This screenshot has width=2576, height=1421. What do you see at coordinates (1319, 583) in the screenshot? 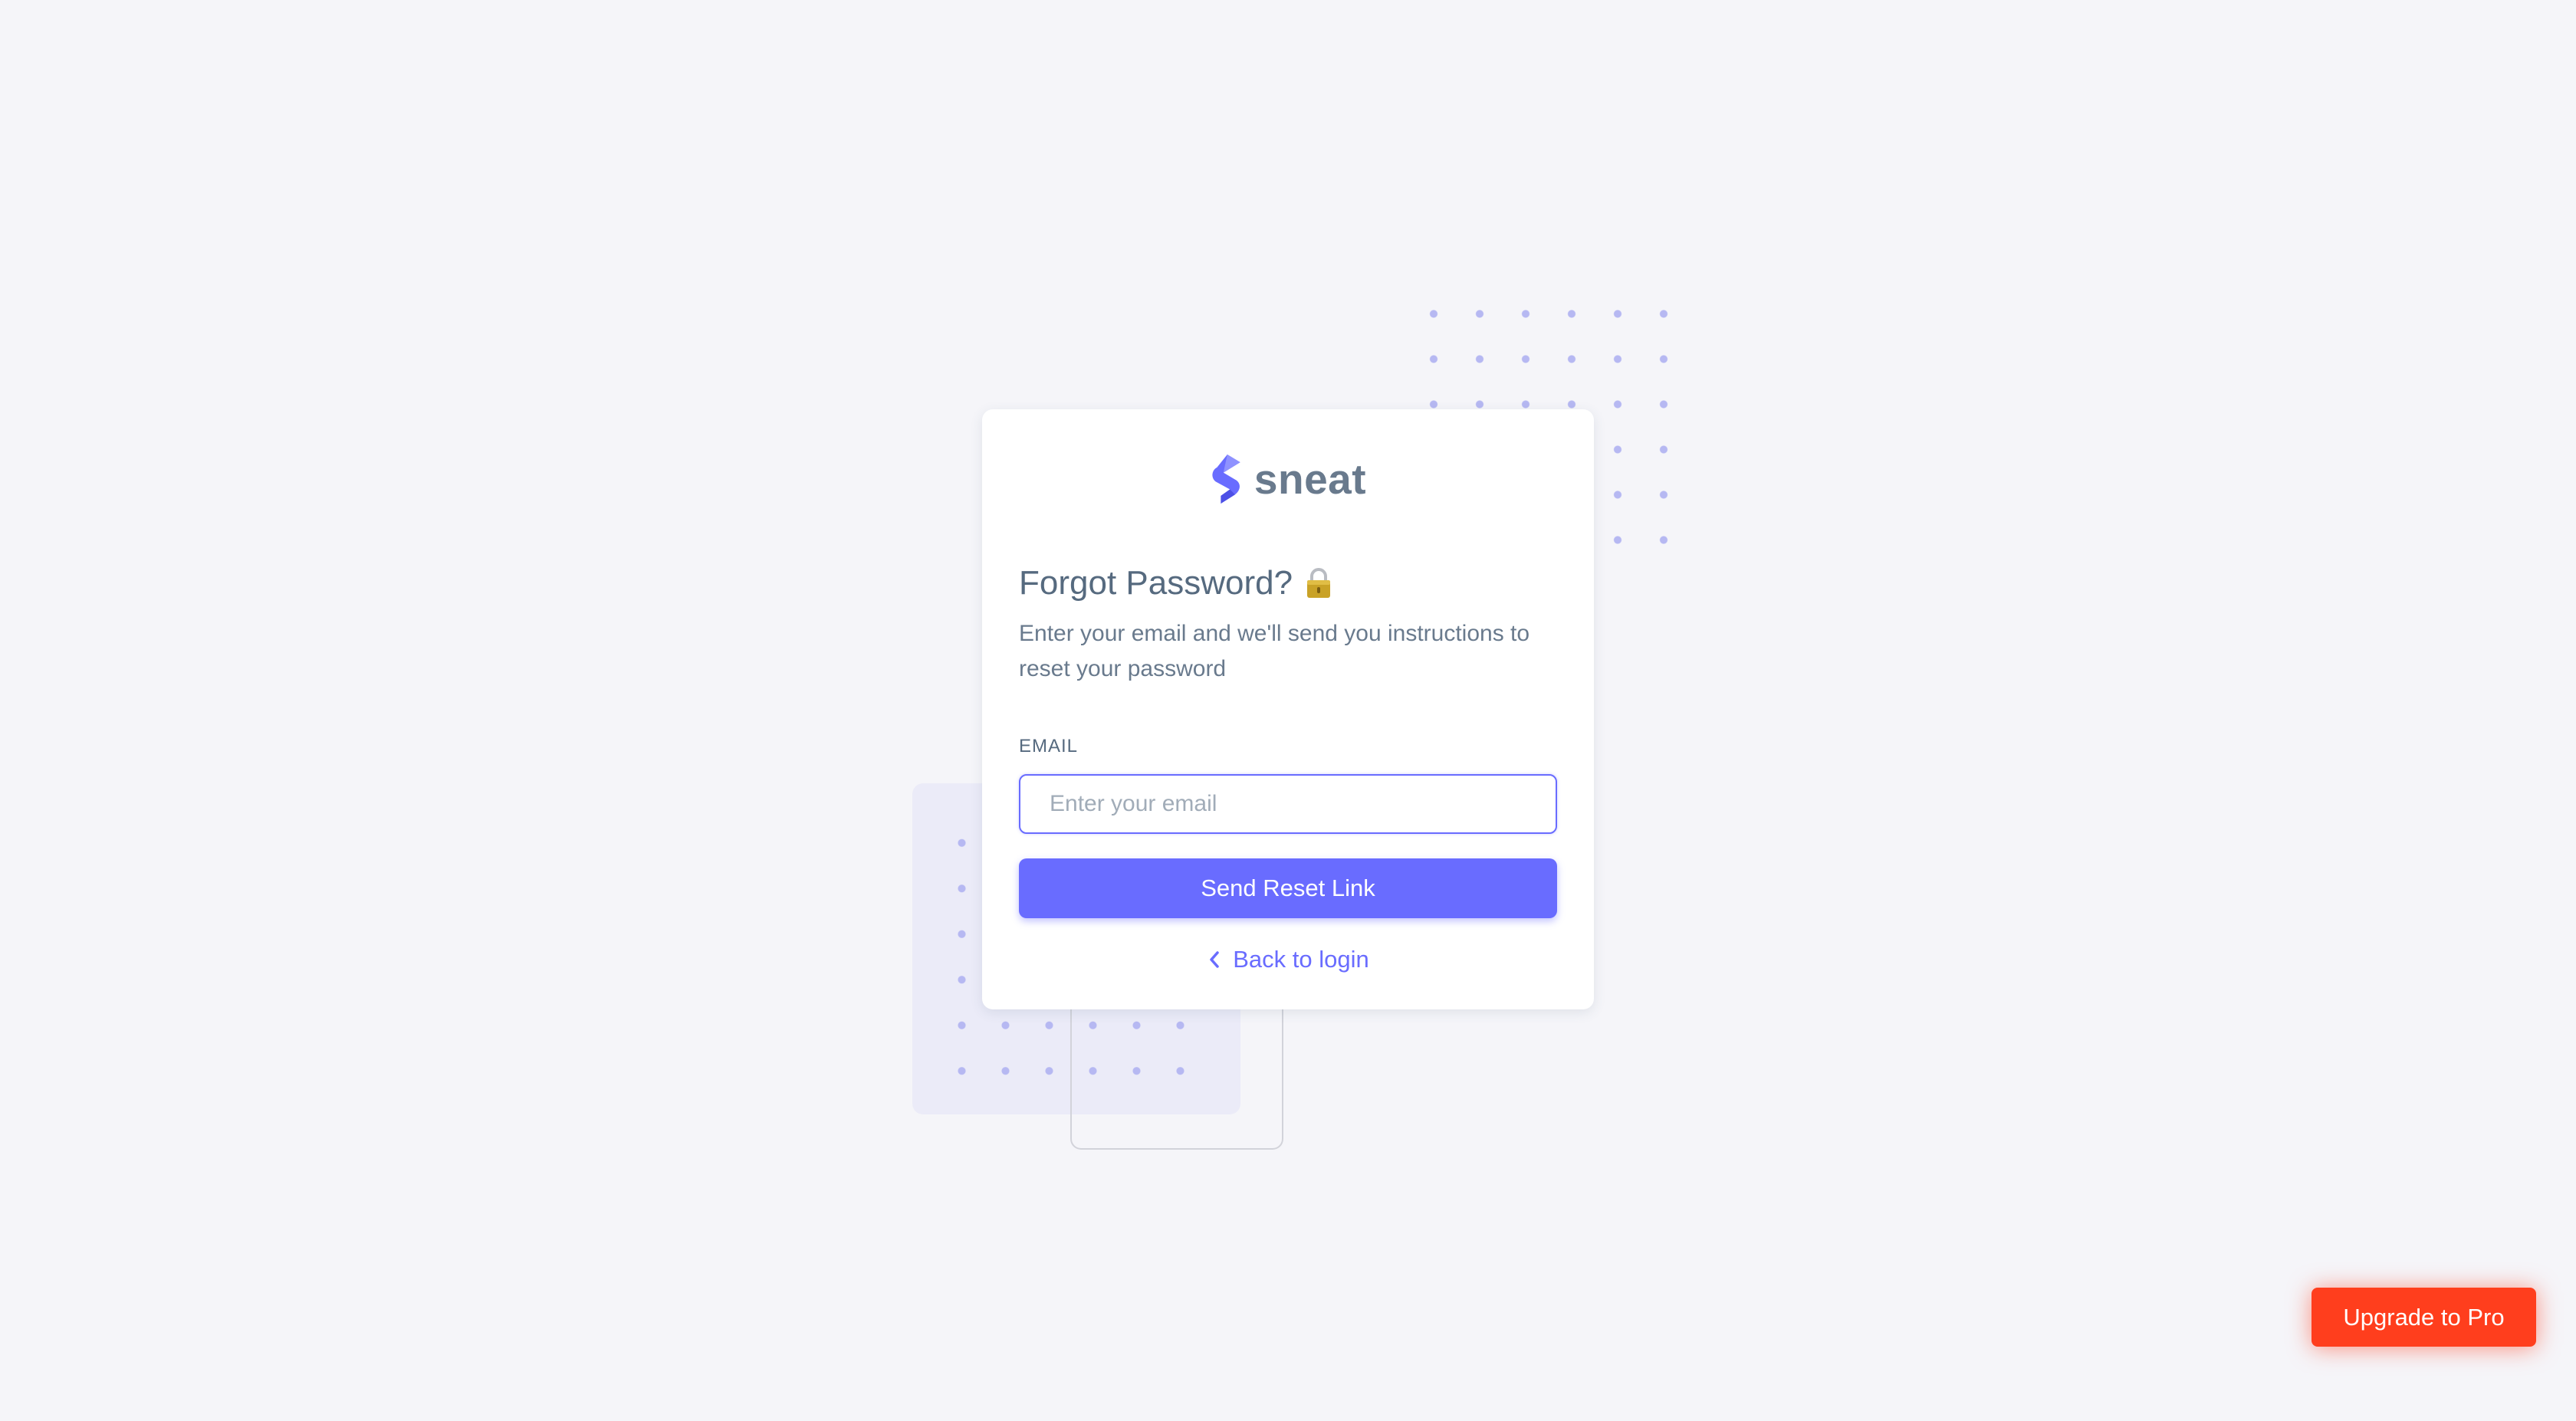
I see `lock-icon` at bounding box center [1319, 583].